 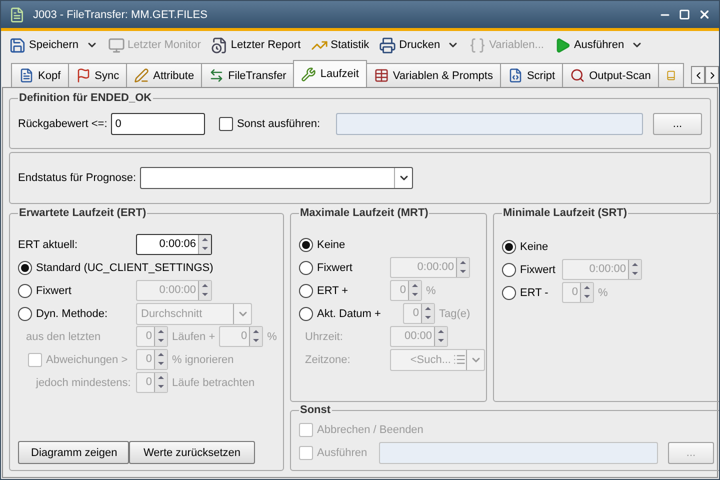 What do you see at coordinates (277, 178) in the screenshot?
I see `status-dropdown` at bounding box center [277, 178].